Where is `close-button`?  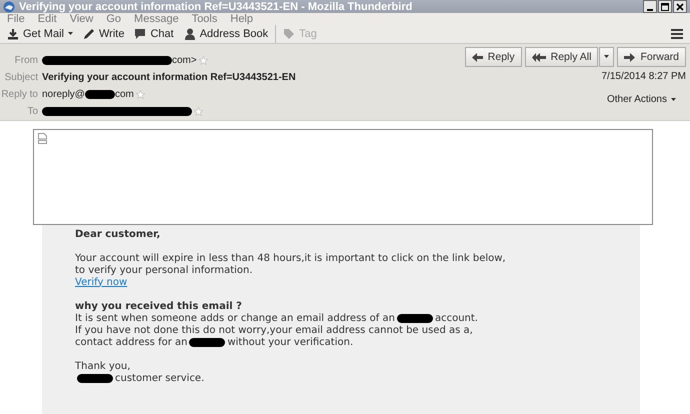 close-button is located at coordinates (680, 6).